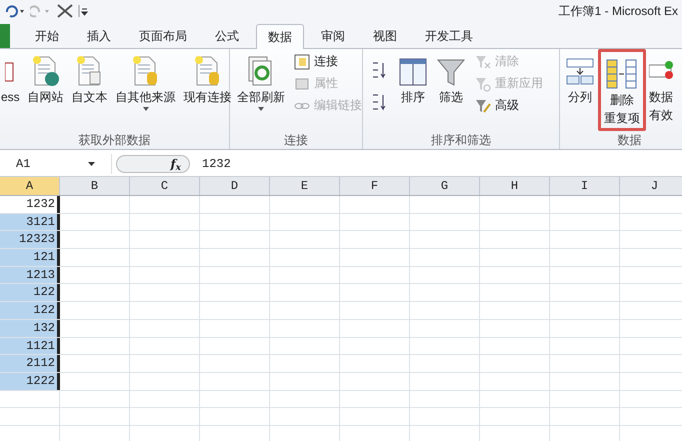  I want to click on ribbon-button: 现有连接, so click(207, 77).